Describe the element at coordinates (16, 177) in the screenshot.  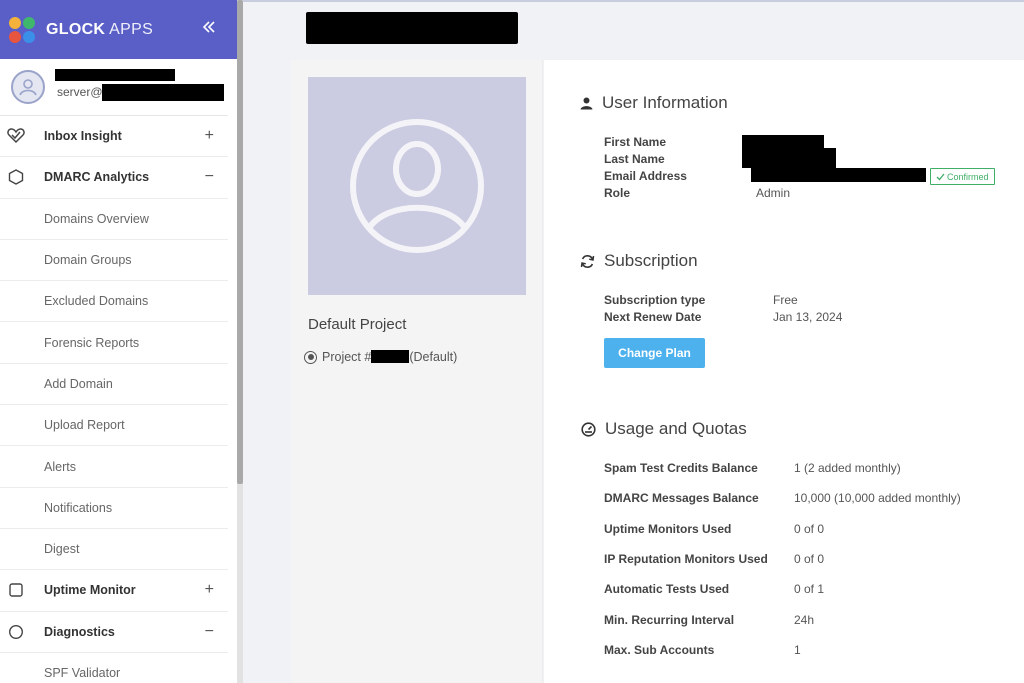
I see `hexagon-icon` at that location.